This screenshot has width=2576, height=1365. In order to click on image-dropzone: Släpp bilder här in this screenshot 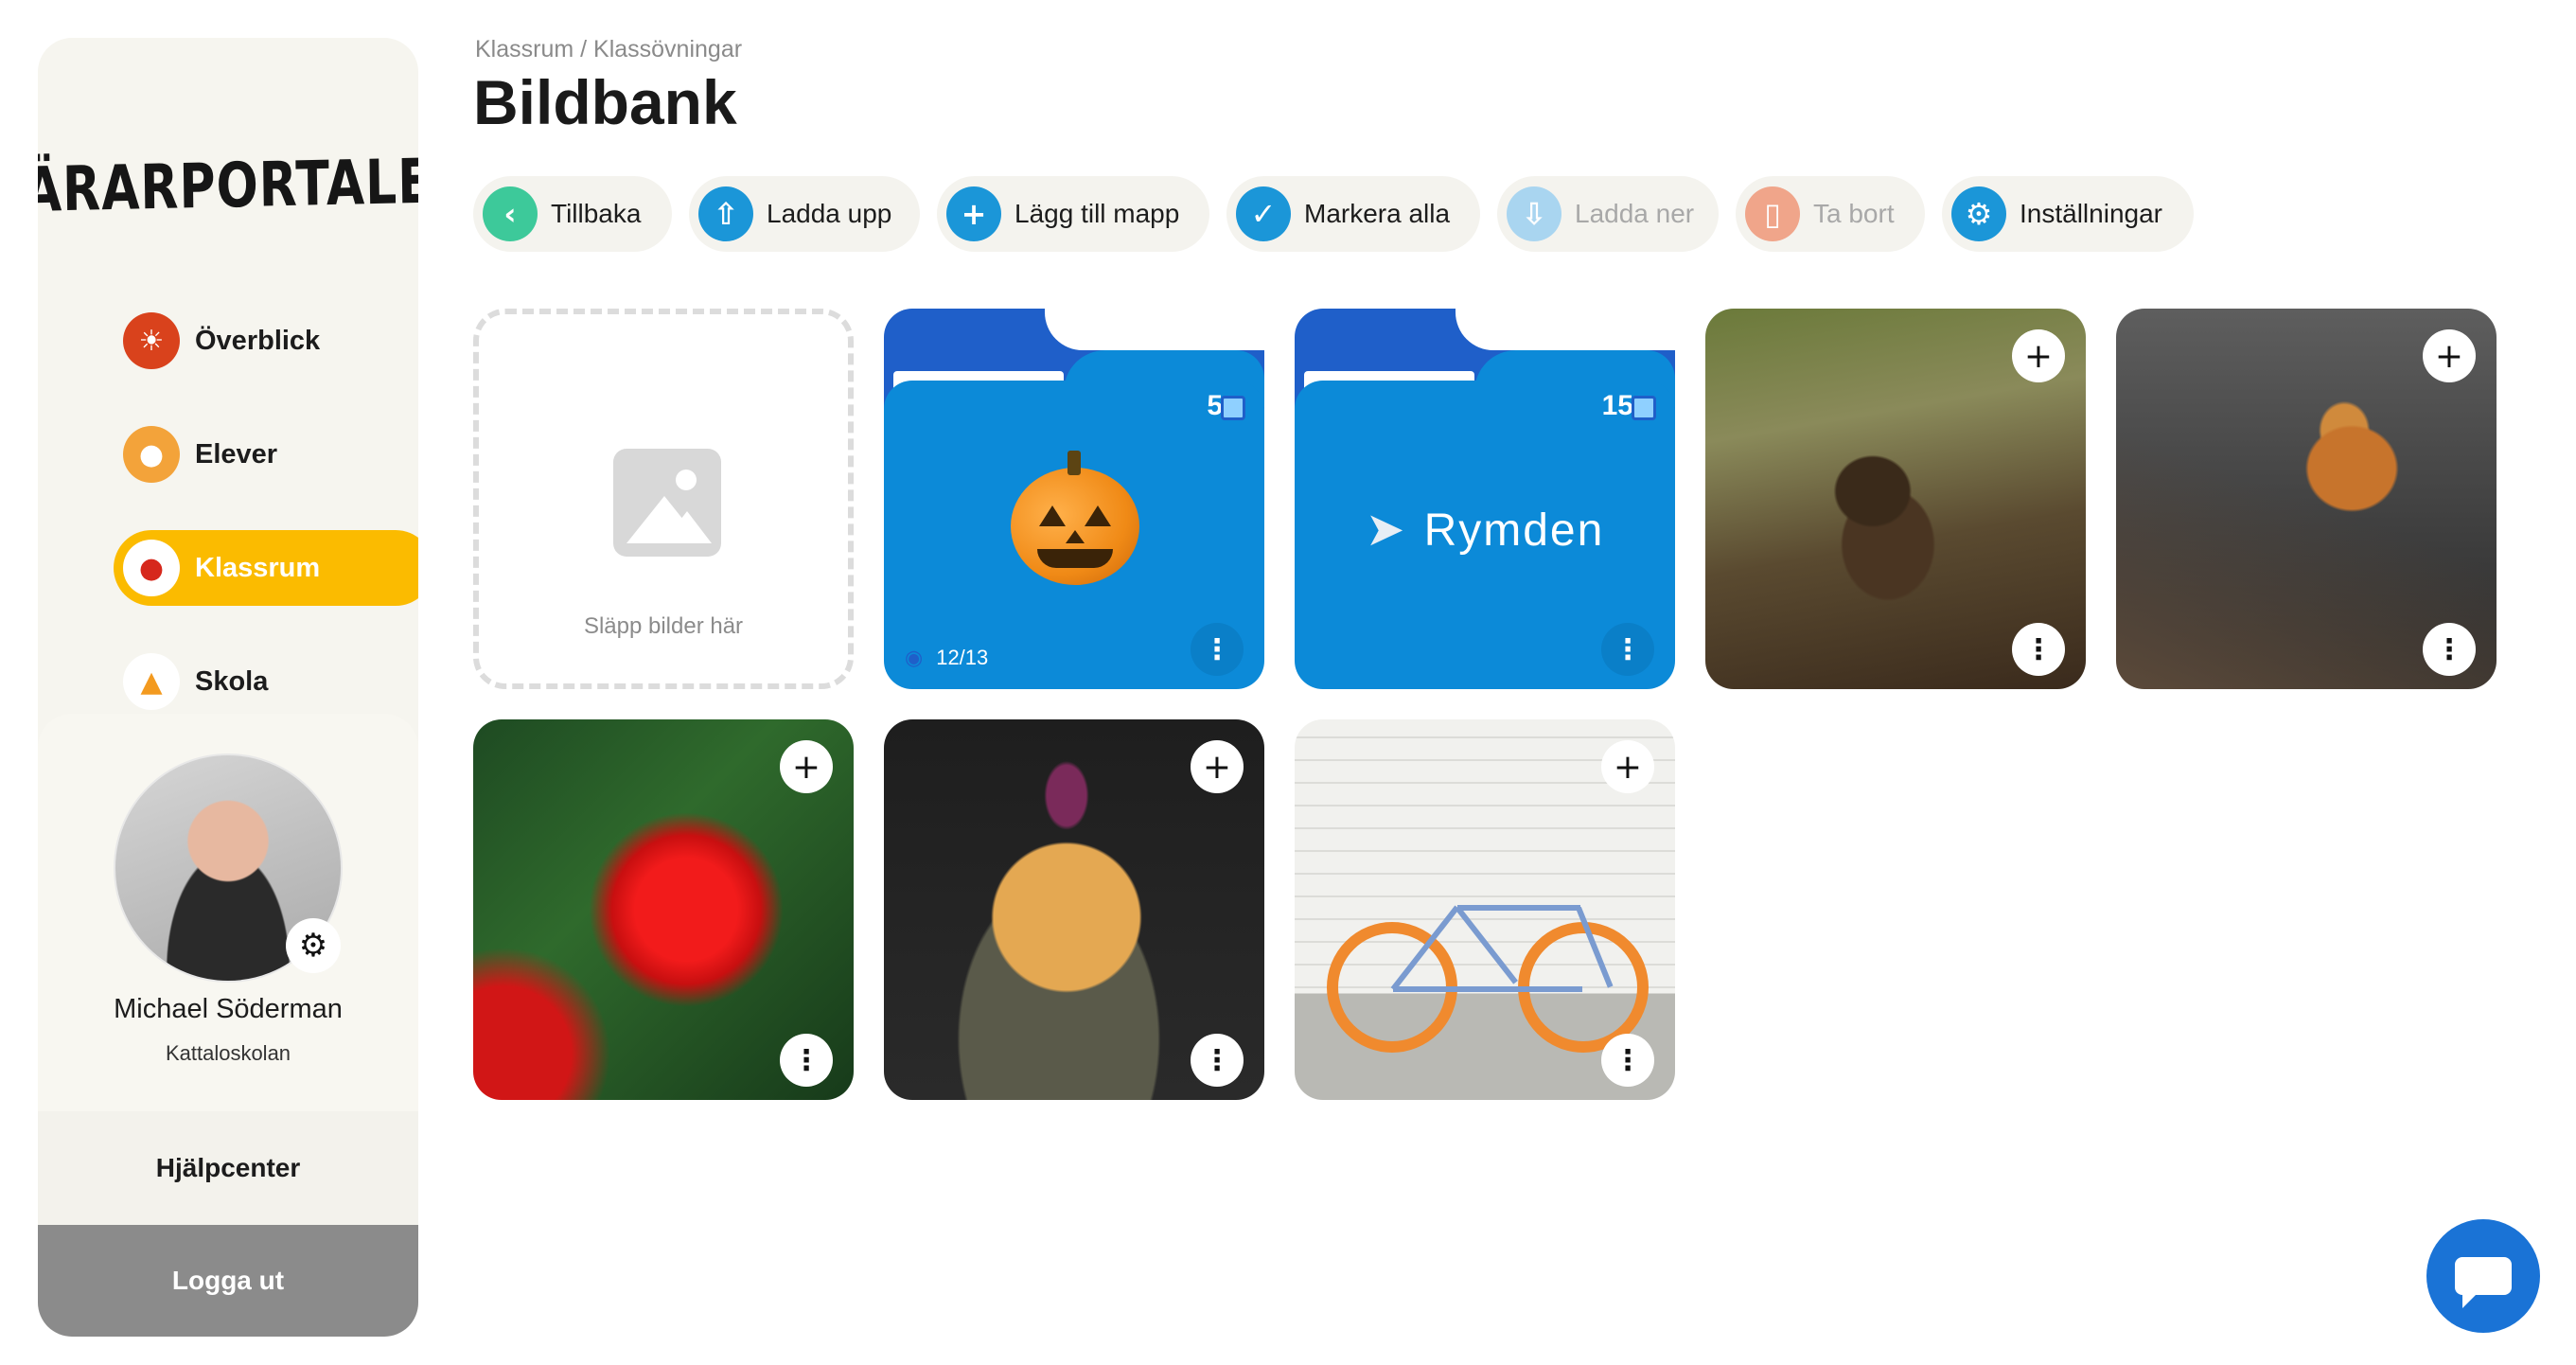, I will do `click(663, 499)`.